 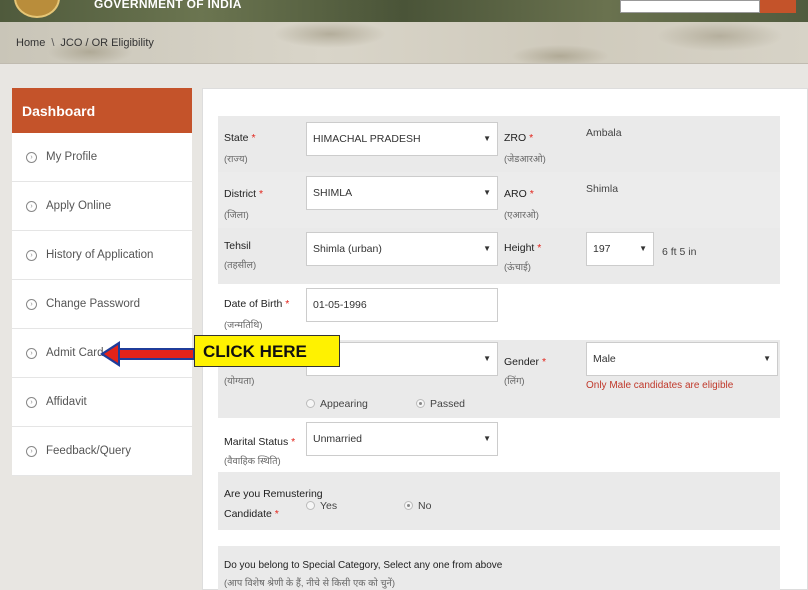 What do you see at coordinates (525, 159) in the screenshot?
I see `zro-sublabel: (जेडआरओ)` at bounding box center [525, 159].